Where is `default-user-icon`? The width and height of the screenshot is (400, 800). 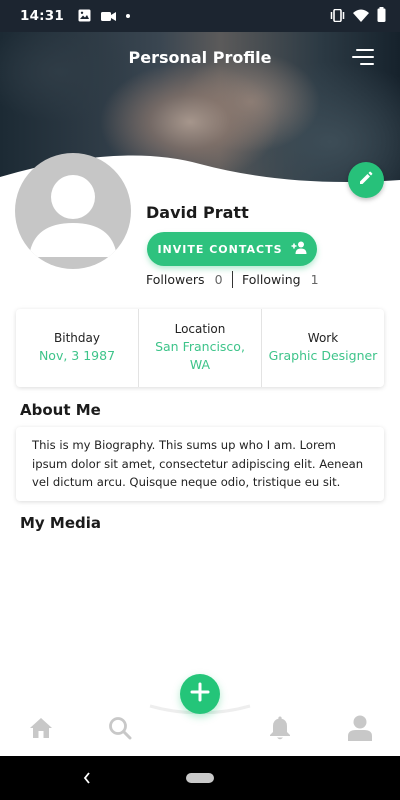
default-user-icon is located at coordinates (73, 216).